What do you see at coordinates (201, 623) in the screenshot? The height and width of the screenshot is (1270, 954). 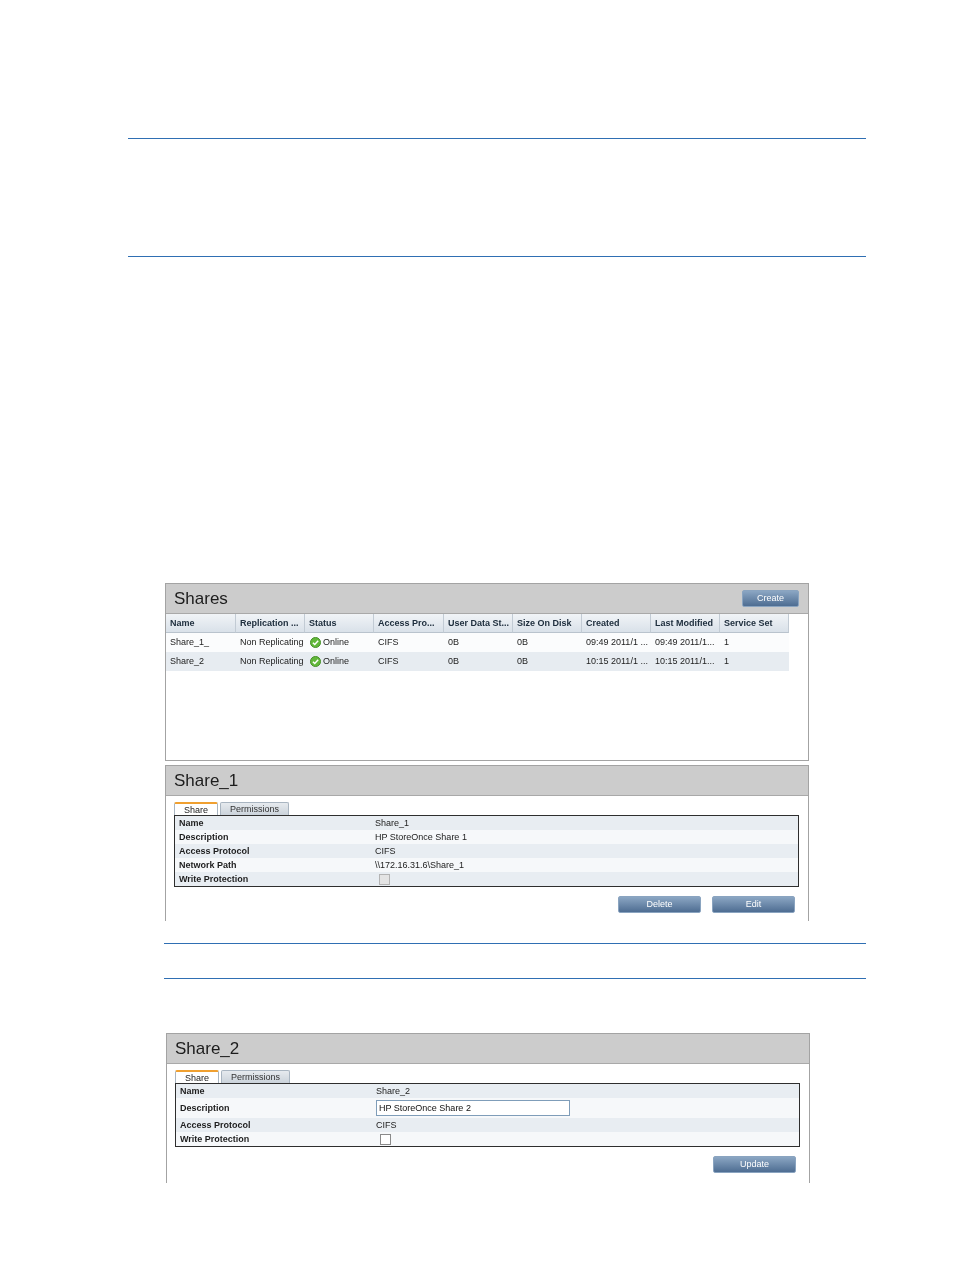 I see `column-header: Name` at bounding box center [201, 623].